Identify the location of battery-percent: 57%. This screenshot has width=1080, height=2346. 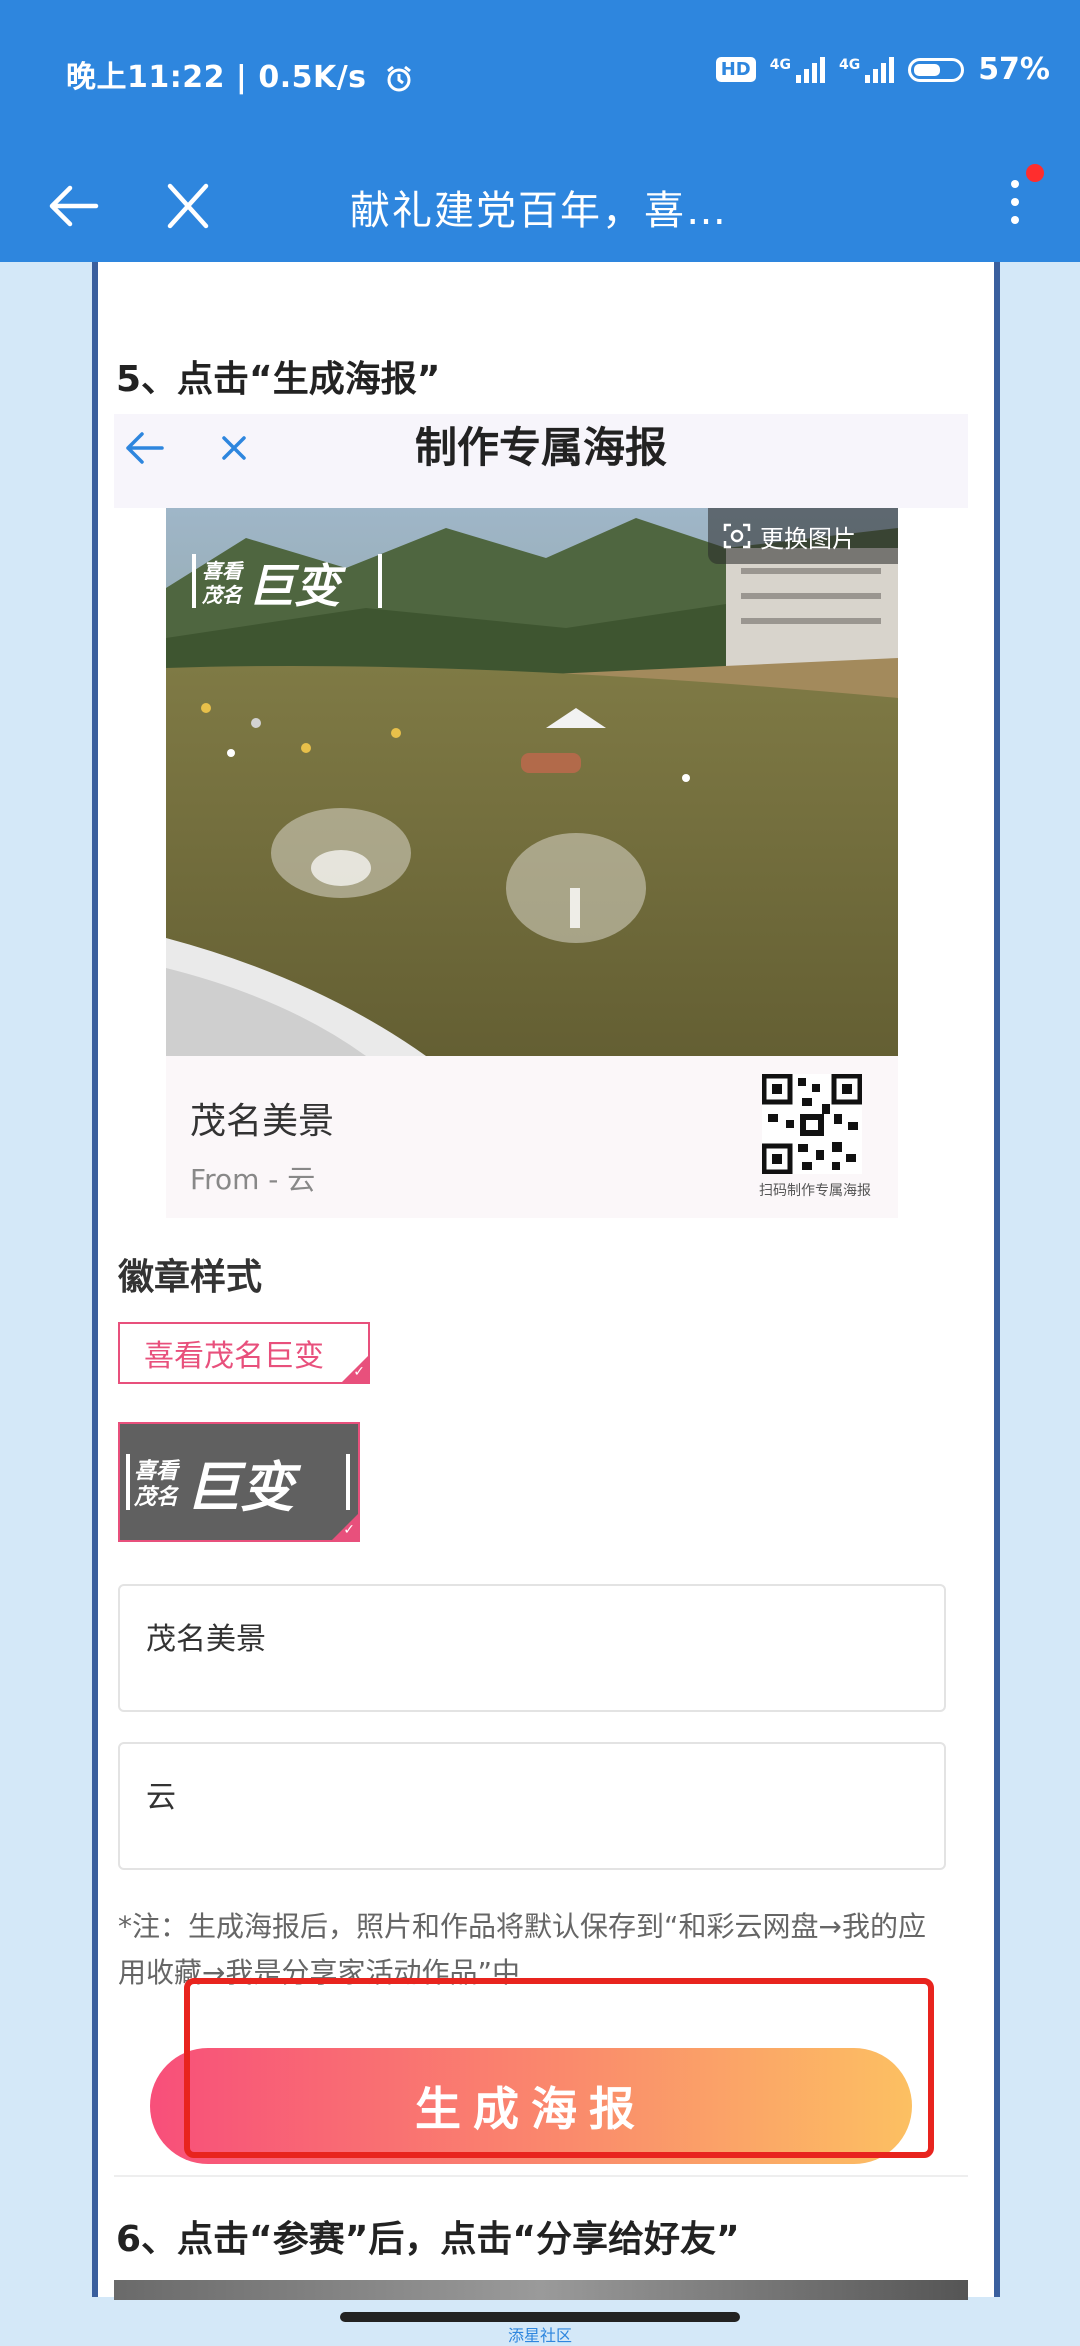
(1014, 69).